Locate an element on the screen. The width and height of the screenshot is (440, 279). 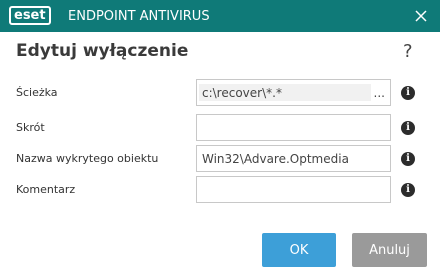
dialog-title: Edytuj wyłączenie is located at coordinates (102, 51).